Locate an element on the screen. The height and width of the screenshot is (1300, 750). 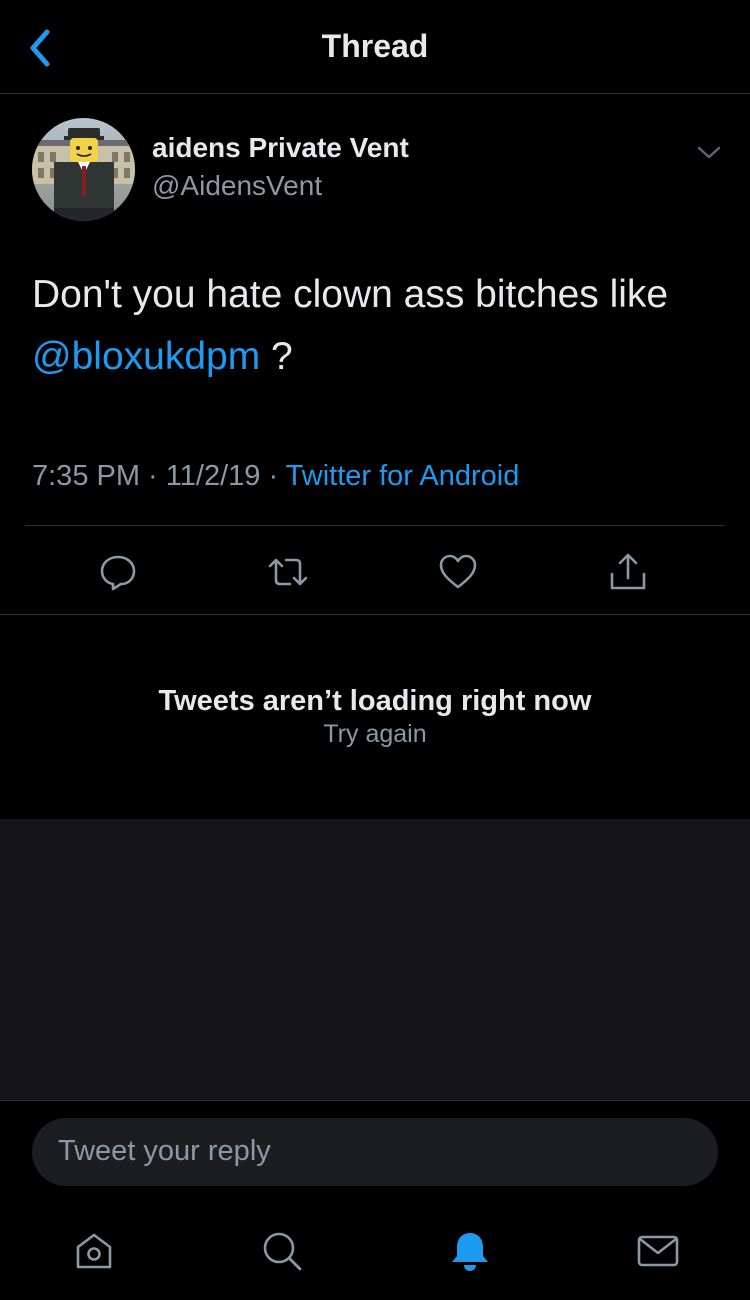
nav-home is located at coordinates (94, 1251).